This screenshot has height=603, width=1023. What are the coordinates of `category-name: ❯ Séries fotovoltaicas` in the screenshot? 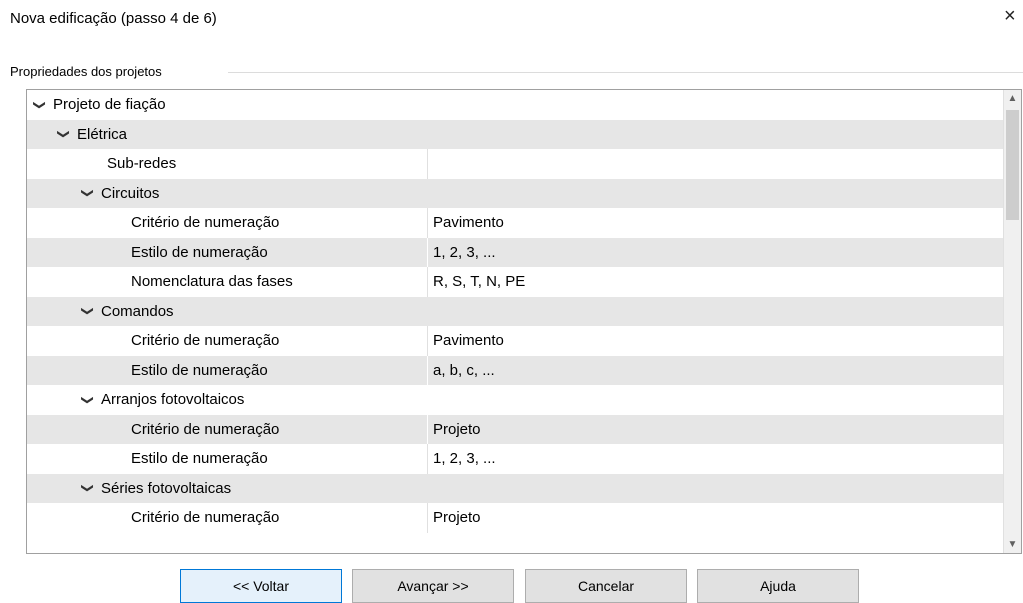 It's located at (524, 489).